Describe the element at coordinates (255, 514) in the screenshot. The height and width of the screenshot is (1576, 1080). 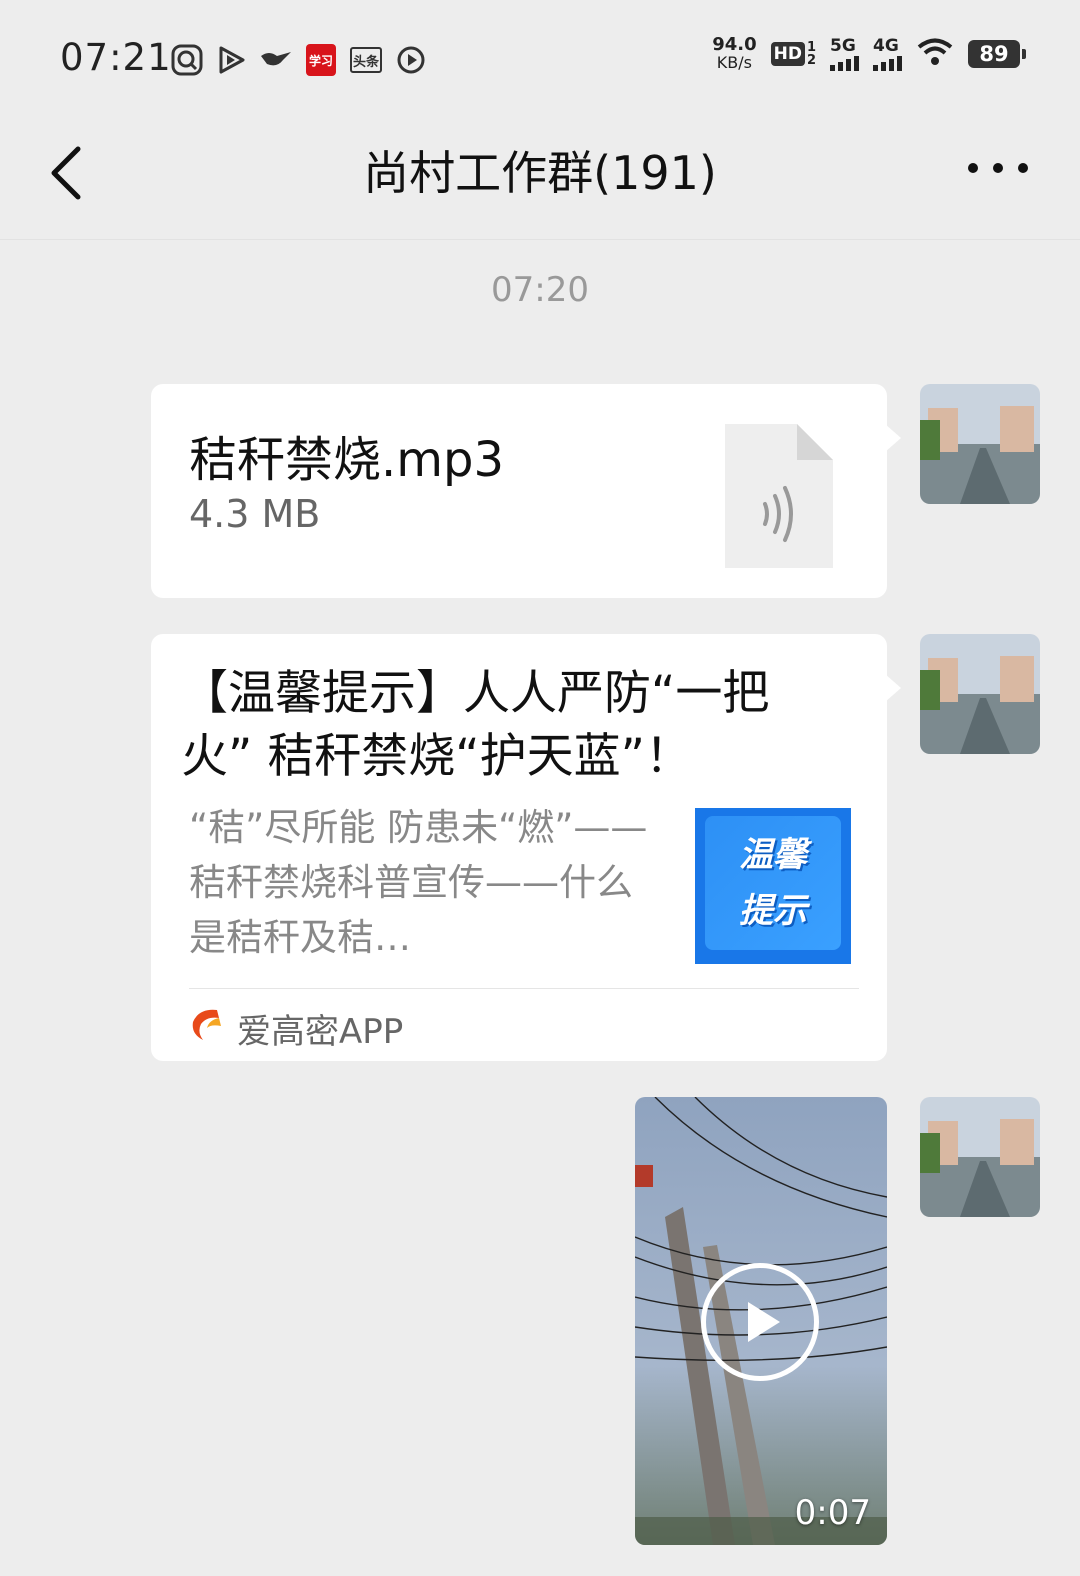
I see `file-size: 4.3 MB` at that location.